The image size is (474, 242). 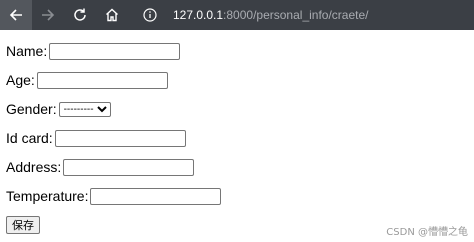 I want to click on back-button, so click(x=16, y=15).